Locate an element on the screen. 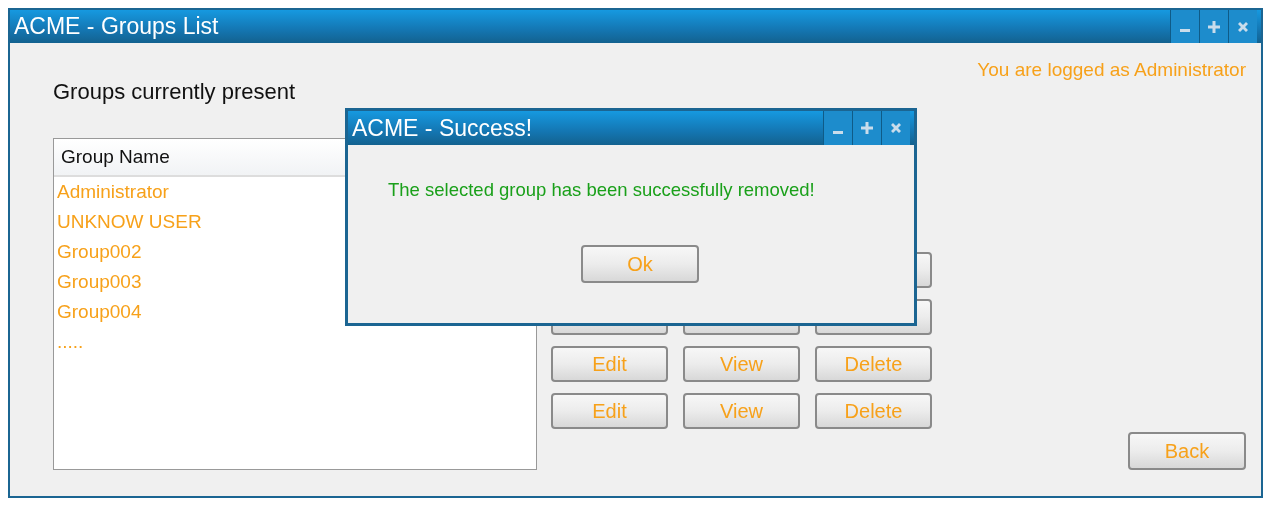 Image resolution: width=1275 pixels, height=505 pixels. dialog-title: ACME - Success! is located at coordinates (442, 128).